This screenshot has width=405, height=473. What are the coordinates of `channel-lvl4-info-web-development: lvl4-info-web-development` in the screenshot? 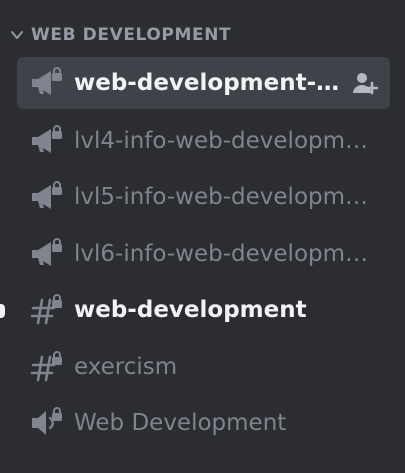 It's located at (203, 141).